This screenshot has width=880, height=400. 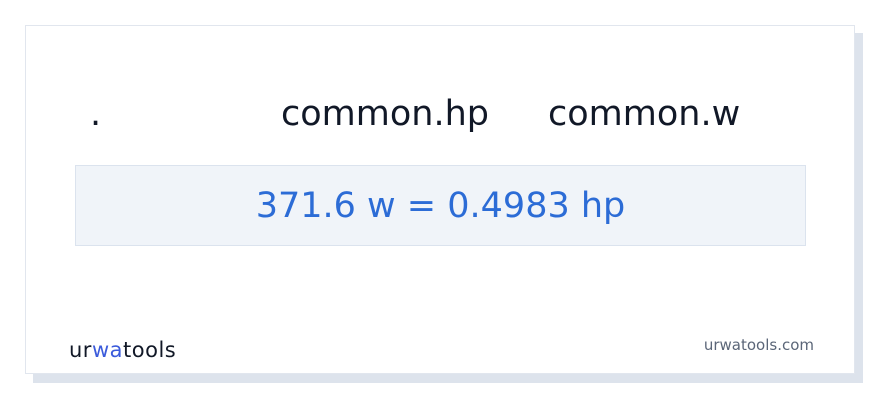 What do you see at coordinates (167, 350) in the screenshot?
I see `logo-part-ls: ls` at bounding box center [167, 350].